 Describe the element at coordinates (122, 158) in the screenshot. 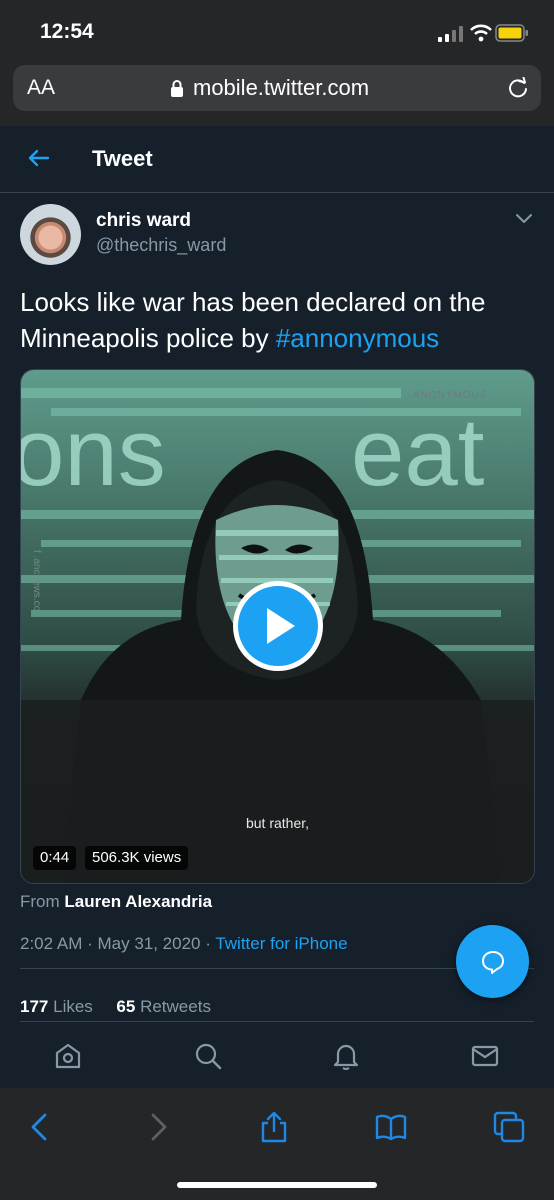

I see `page-title: Tweet` at that location.